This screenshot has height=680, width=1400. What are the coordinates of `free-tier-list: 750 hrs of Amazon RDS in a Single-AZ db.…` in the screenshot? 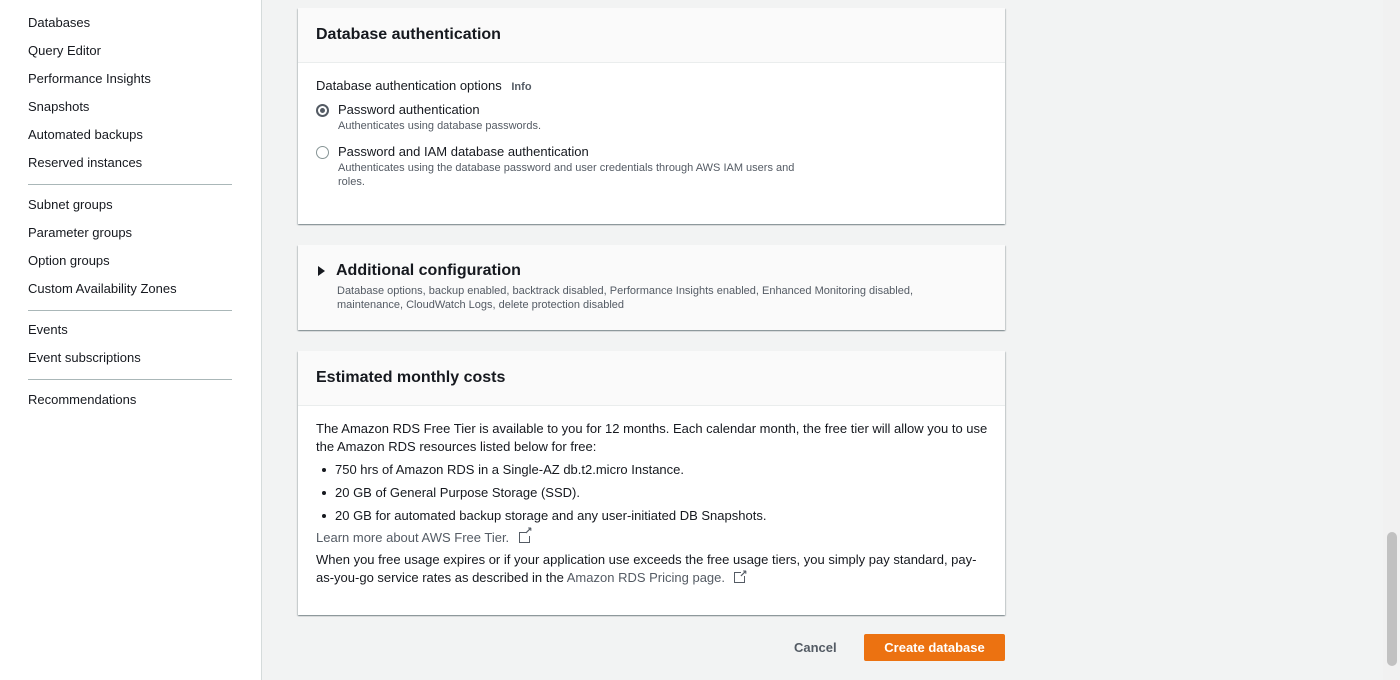 It's located at (651, 493).